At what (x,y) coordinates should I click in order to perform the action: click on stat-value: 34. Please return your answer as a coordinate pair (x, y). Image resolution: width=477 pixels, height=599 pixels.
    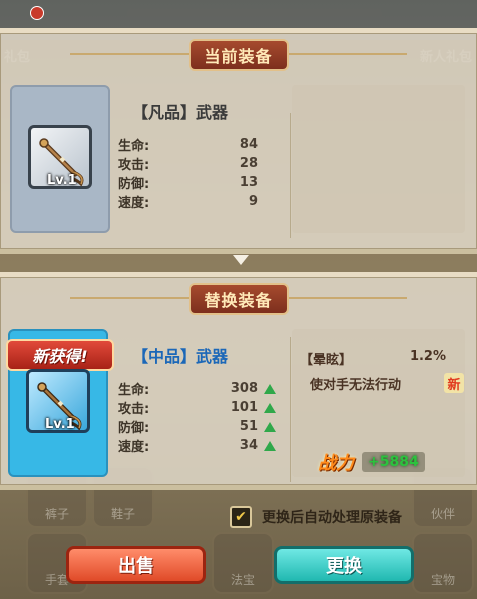
    Looking at the image, I should click on (248, 445).